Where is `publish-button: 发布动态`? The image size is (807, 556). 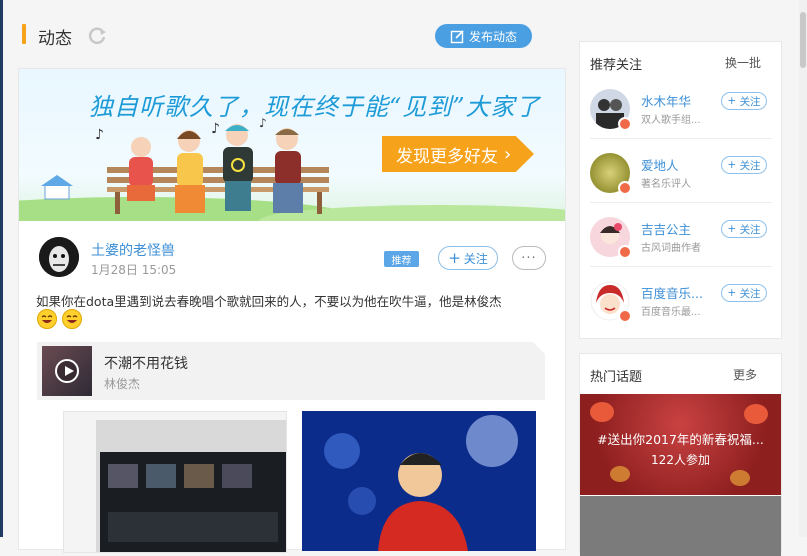 publish-button: 发布动态 is located at coordinates (483, 36).